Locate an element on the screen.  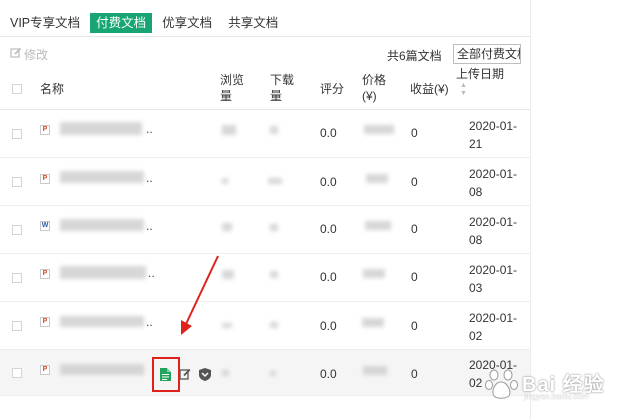
table-row: W .. 0.0 0 2020-01-08 is located at coordinates (265, 230).